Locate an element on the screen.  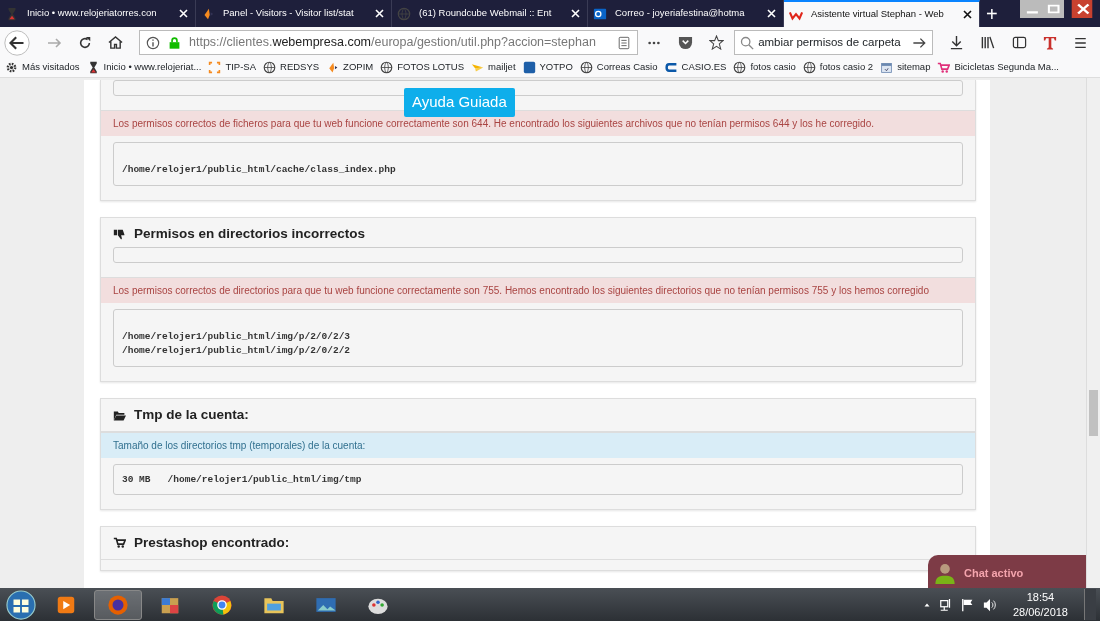
back-icon is located at coordinates (17, 42).